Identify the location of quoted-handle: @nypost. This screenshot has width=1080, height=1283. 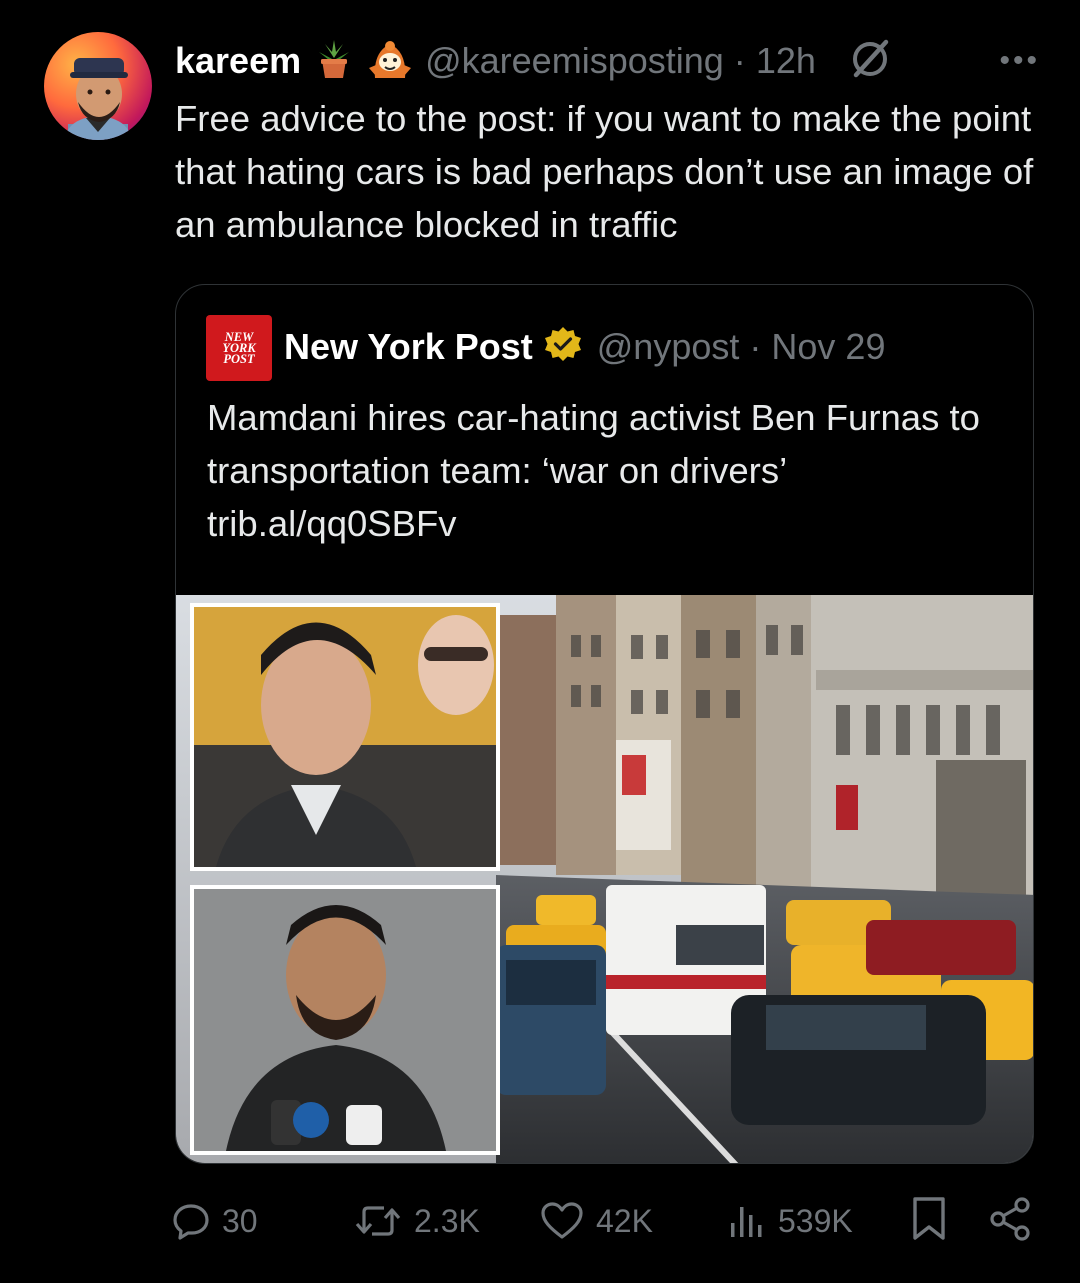
(668, 346).